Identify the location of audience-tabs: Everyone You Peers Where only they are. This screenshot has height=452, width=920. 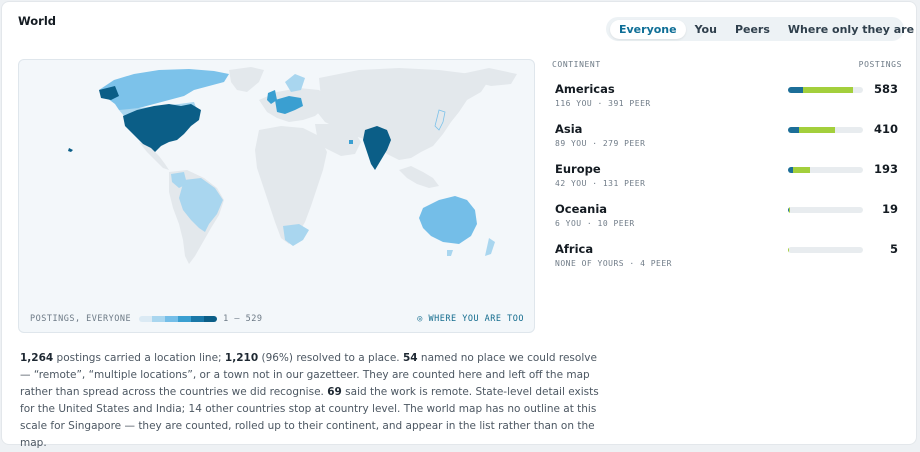
(760, 29).